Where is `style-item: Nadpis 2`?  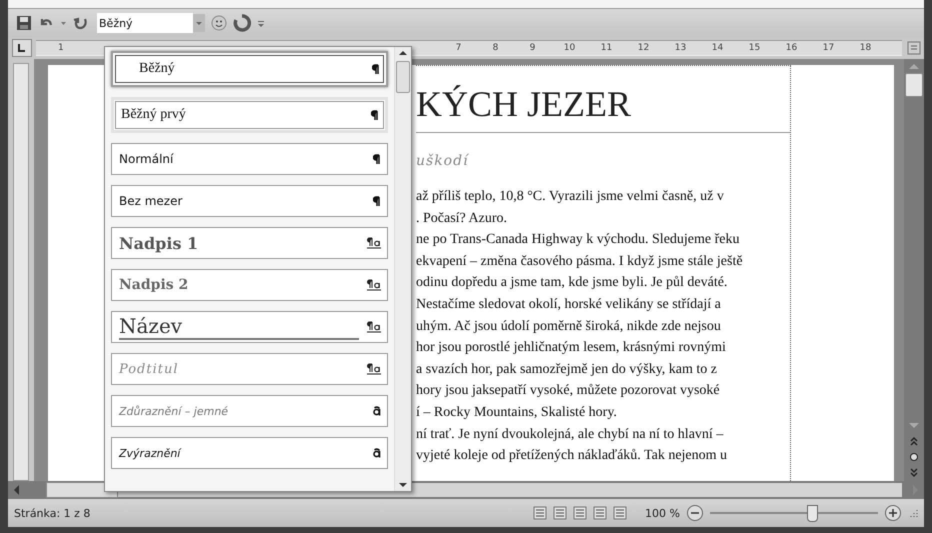 style-item: Nadpis 2 is located at coordinates (249, 285).